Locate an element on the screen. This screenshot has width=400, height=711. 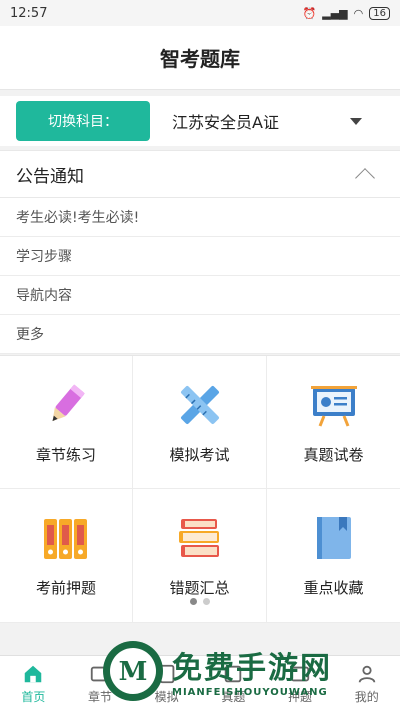
grid-item-label: 模拟考试 is located at coordinates (199, 454).